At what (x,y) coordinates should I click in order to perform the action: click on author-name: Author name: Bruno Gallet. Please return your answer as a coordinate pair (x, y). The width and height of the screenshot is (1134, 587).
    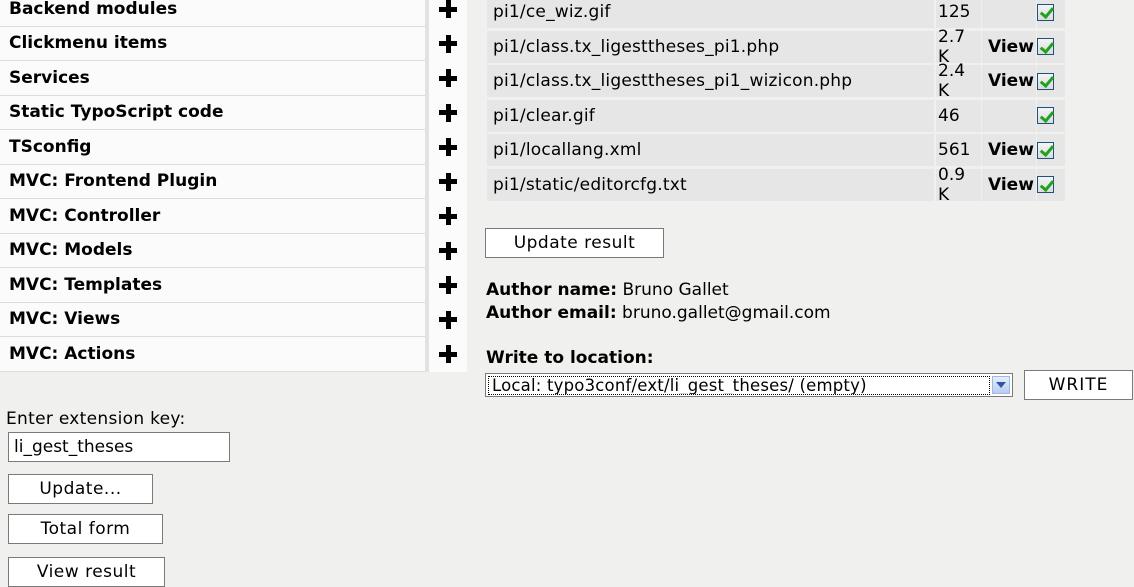
    Looking at the image, I should click on (607, 290).